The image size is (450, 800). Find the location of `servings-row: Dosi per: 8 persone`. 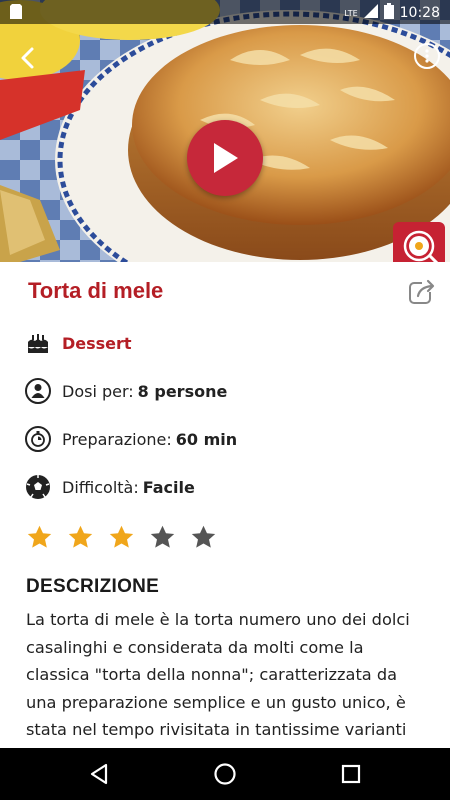

servings-row: Dosi per: 8 persone is located at coordinates (125, 391).